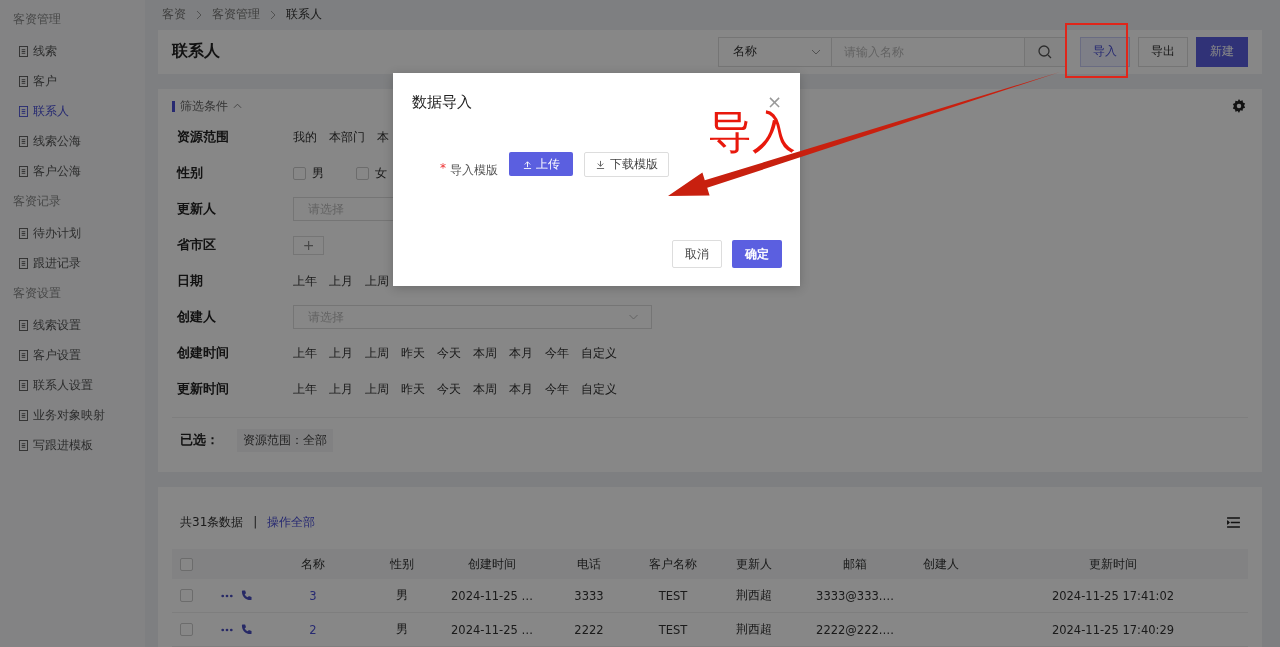  Describe the element at coordinates (173, 106) in the screenshot. I see `accent-bar` at that location.